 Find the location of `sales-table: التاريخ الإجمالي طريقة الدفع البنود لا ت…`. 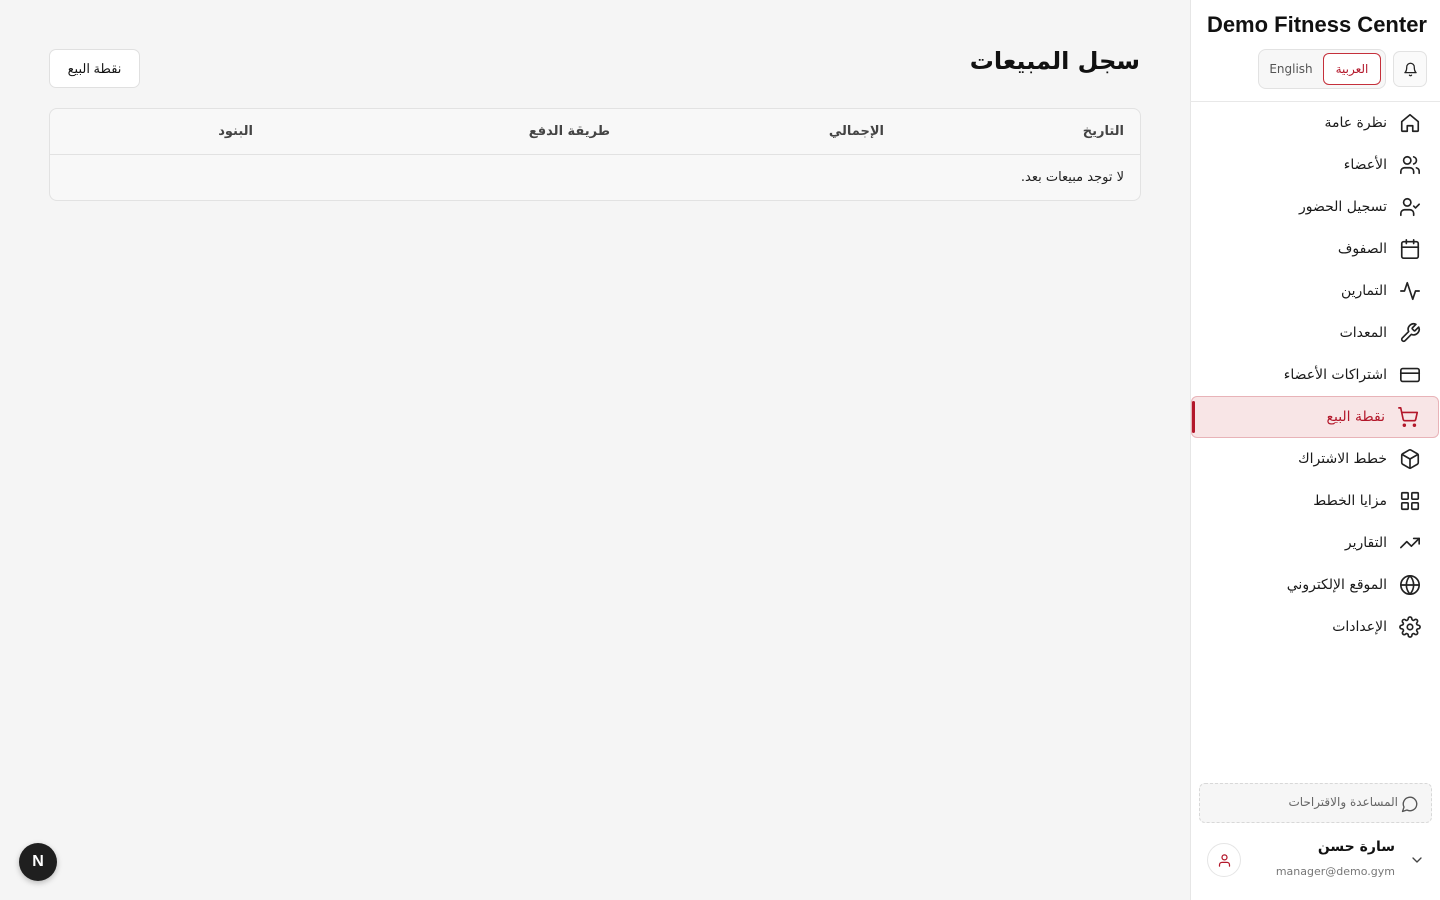

sales-table: التاريخ الإجمالي طريقة الدفع البنود لا ت… is located at coordinates (595, 154).